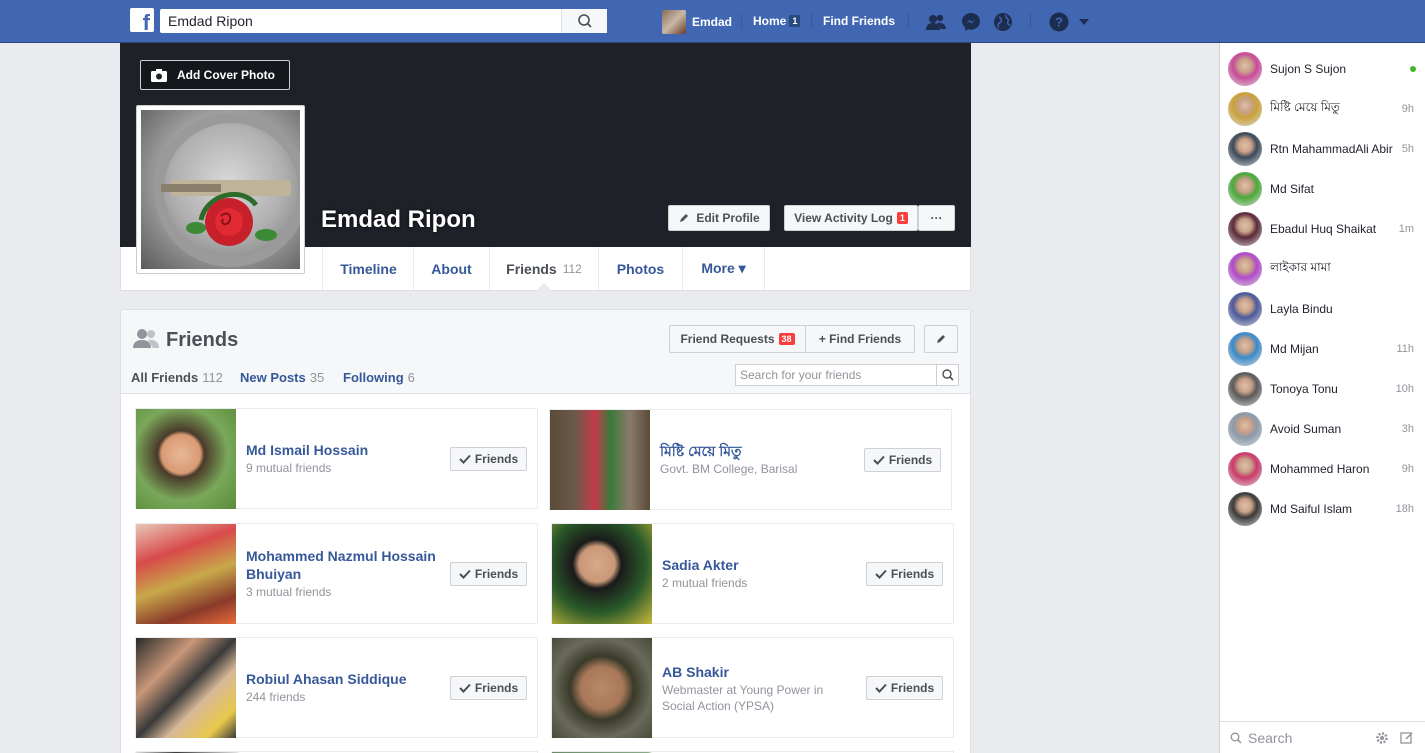  What do you see at coordinates (1311, 509) in the screenshot?
I see `chat-contact-name: Md Saiful Islam` at bounding box center [1311, 509].